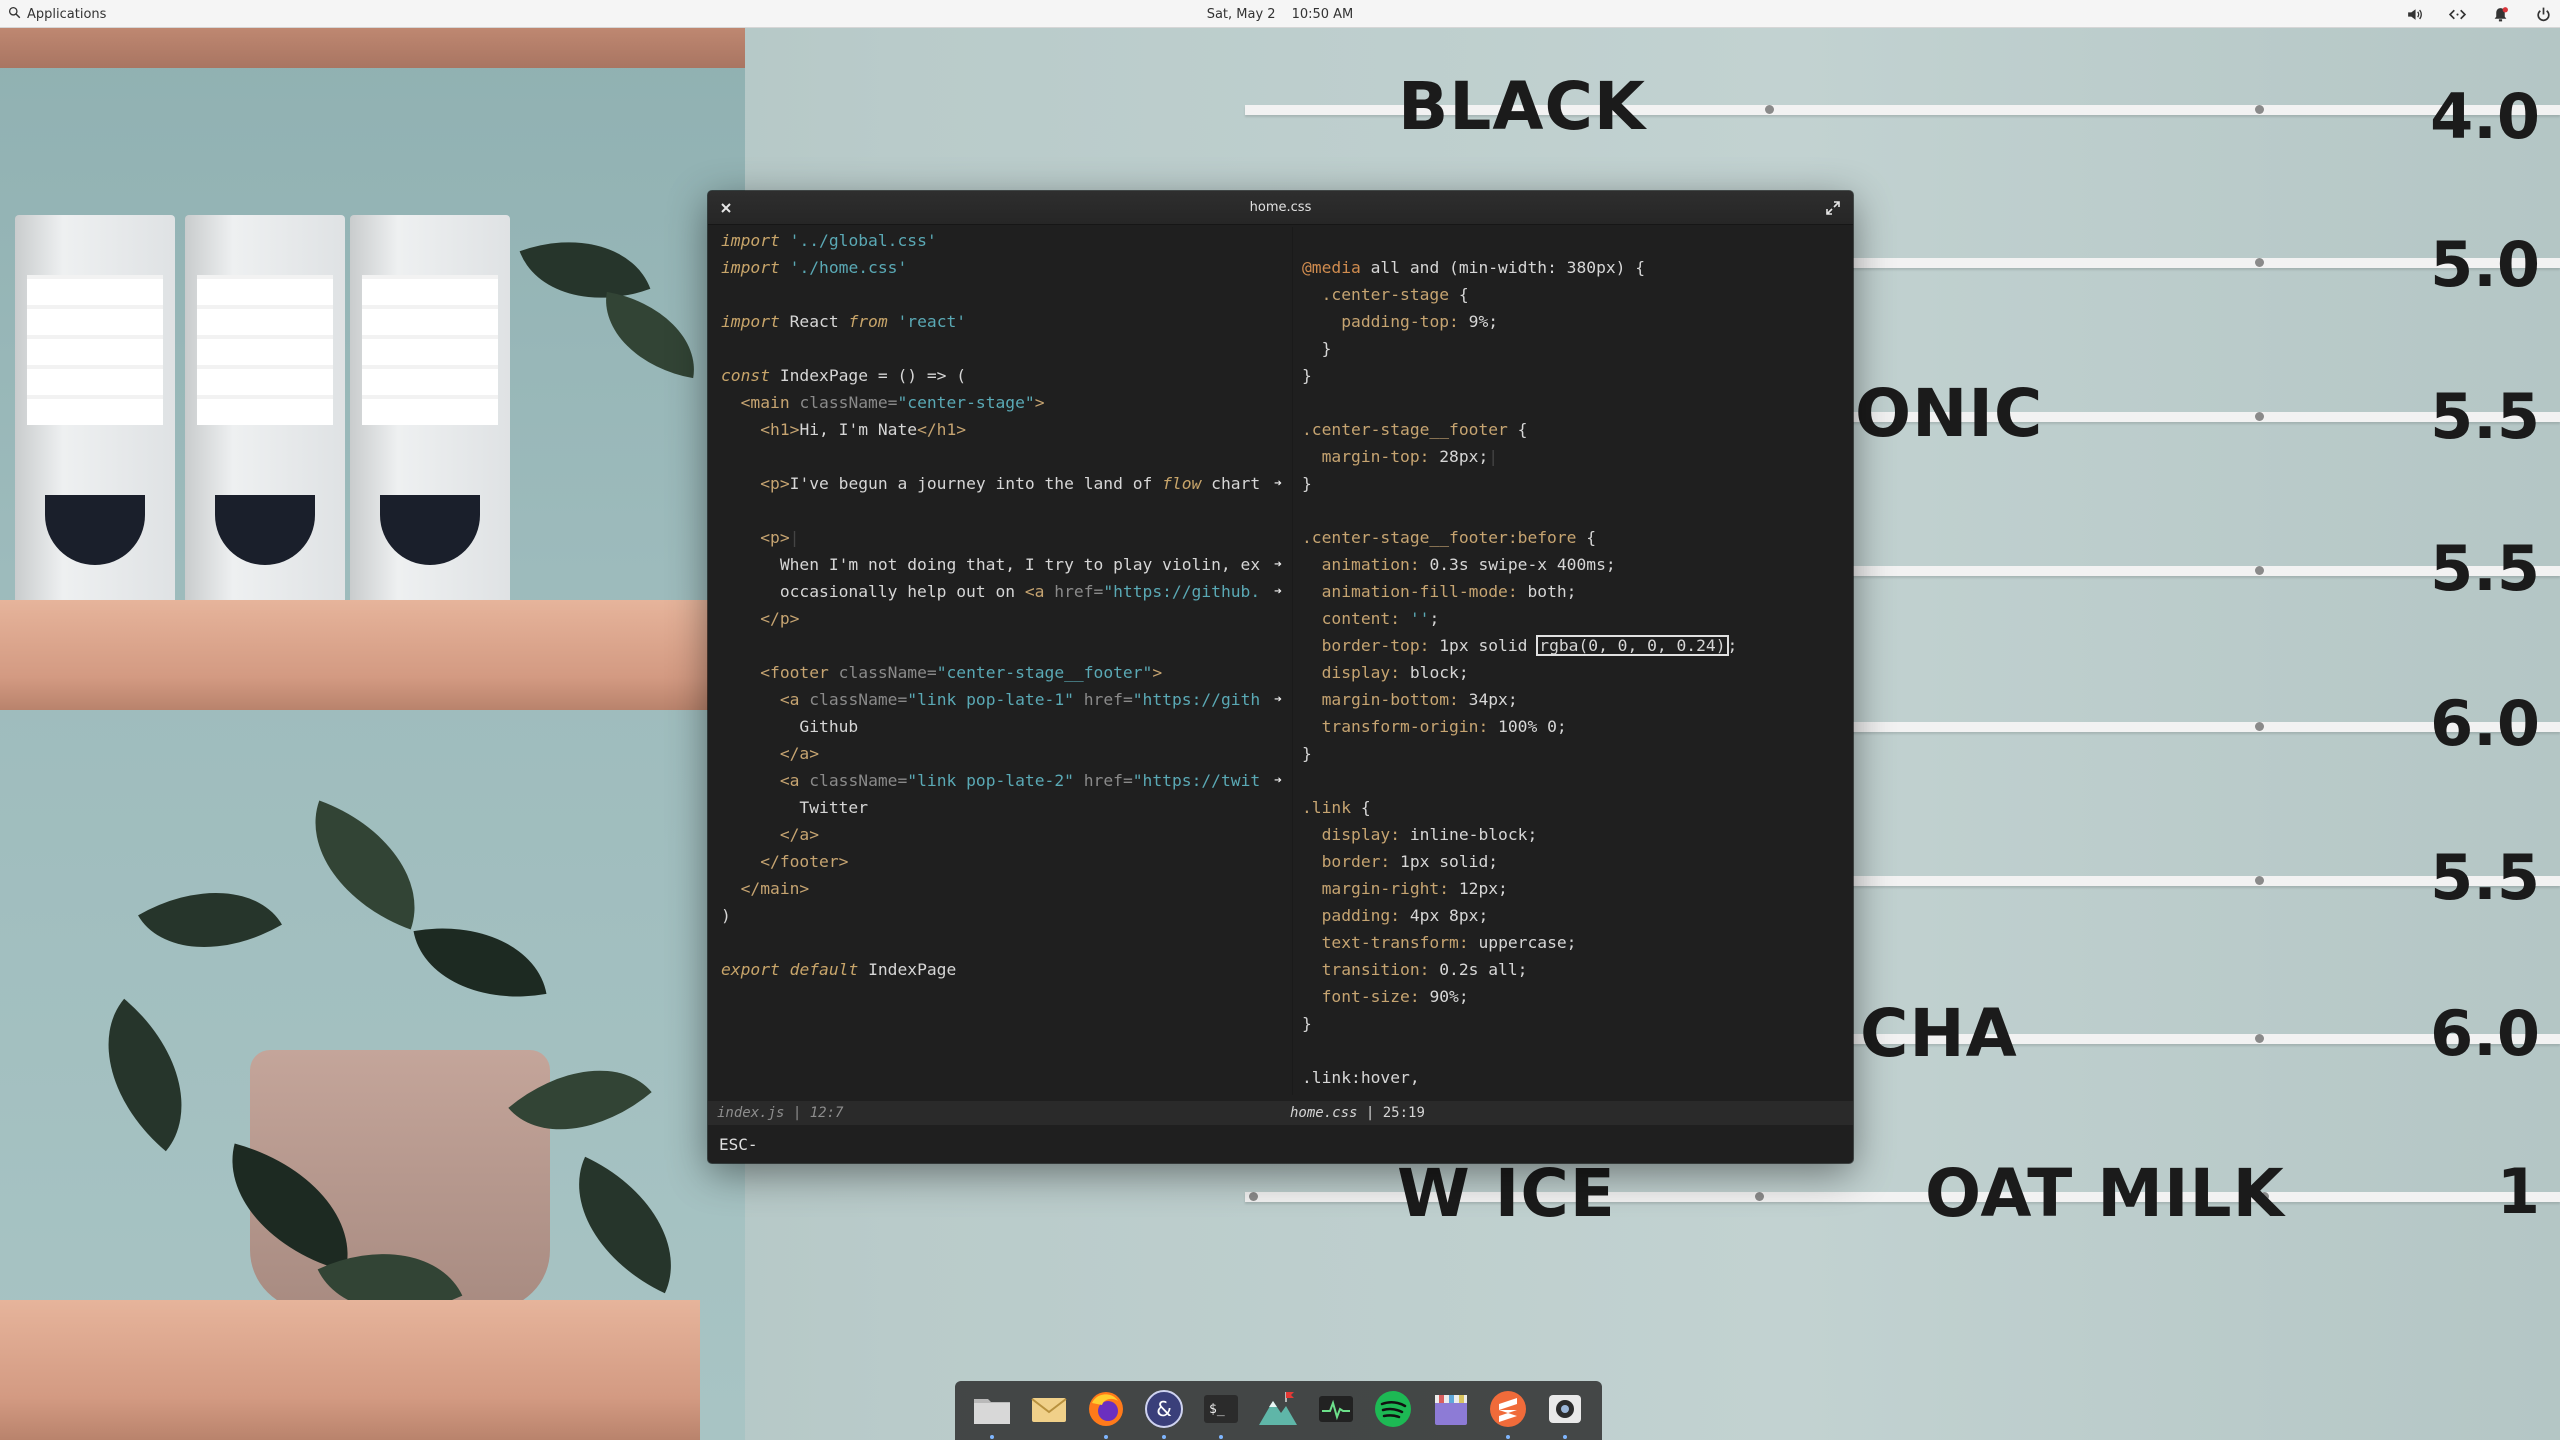  What do you see at coordinates (814, 267) in the screenshot?
I see `code-line: import './home.css'` at bounding box center [814, 267].